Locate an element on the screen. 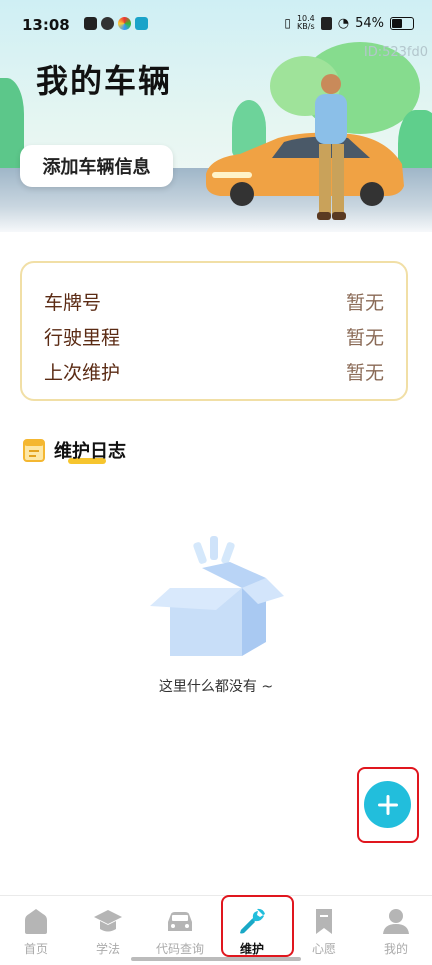  graduation-cap-icon is located at coordinates (108, 921).